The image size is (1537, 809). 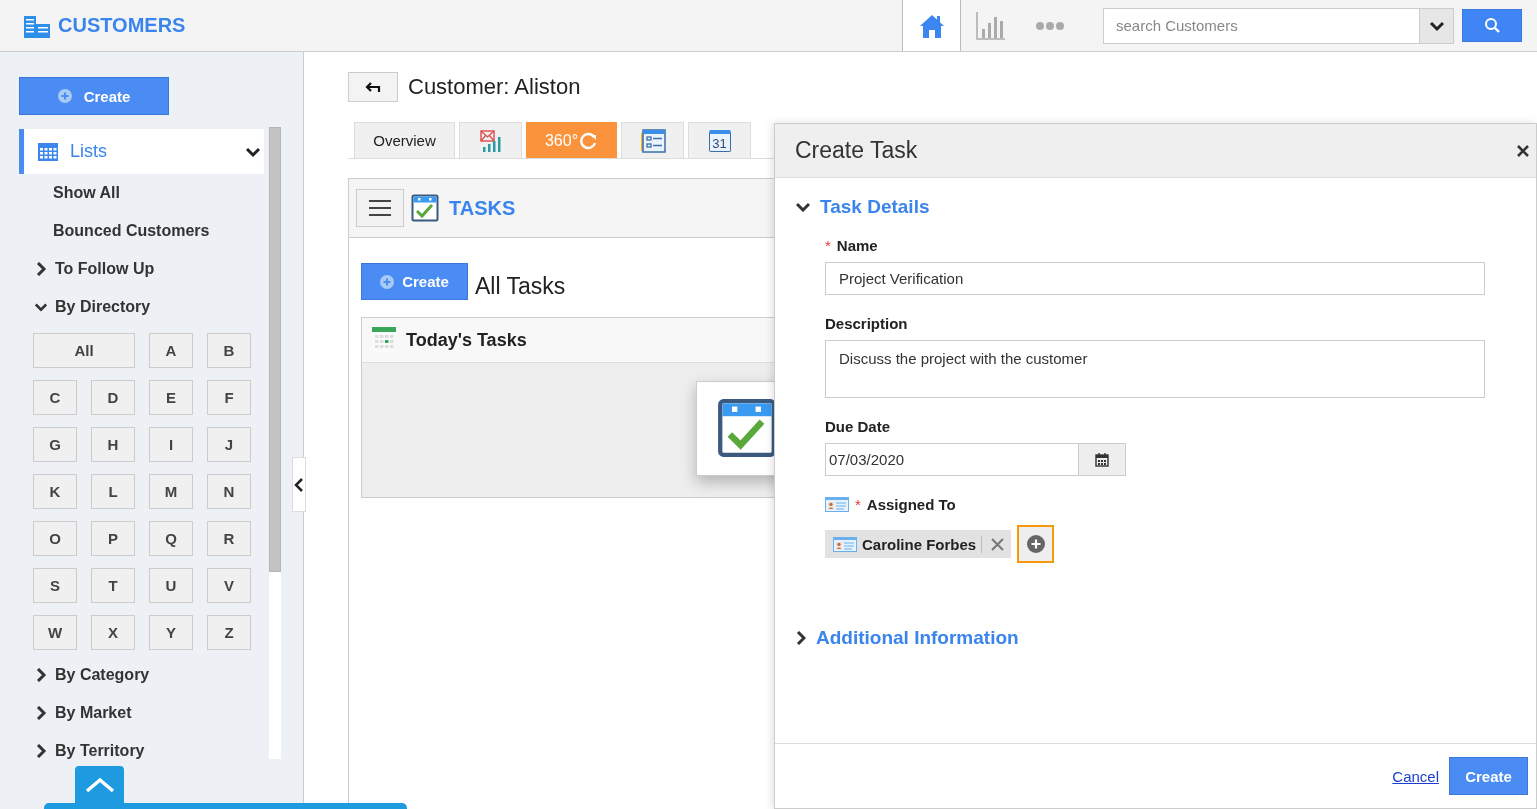 What do you see at coordinates (229, 350) in the screenshot?
I see `letter-button: B` at bounding box center [229, 350].